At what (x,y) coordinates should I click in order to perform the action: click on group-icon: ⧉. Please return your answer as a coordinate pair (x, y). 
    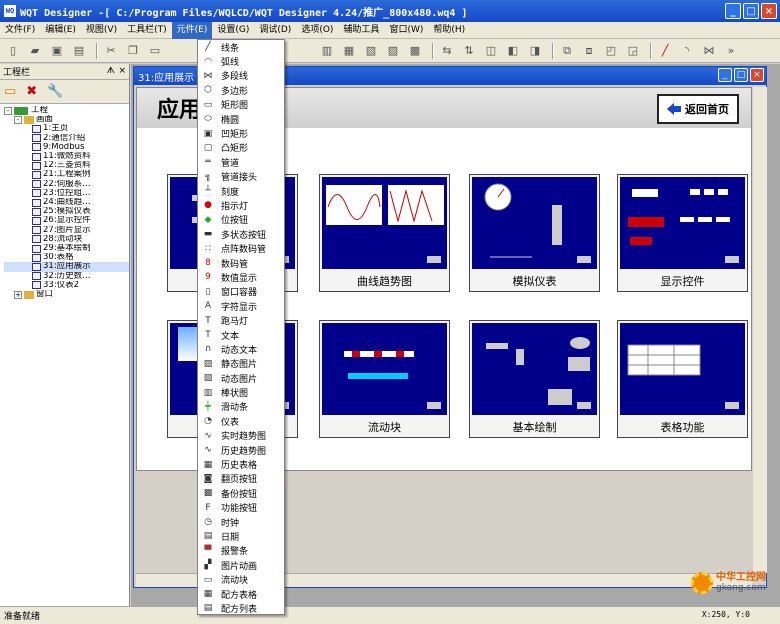
    Looking at the image, I should click on (567, 51).